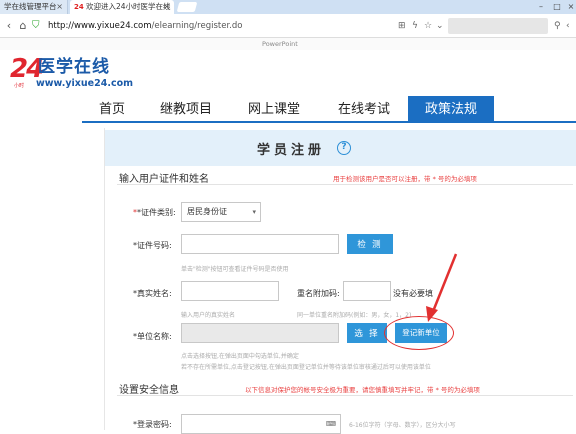 This screenshot has height=434, width=576. Describe the element at coordinates (149, 390) in the screenshot. I see `section-title-security: 设置安全信息` at that location.